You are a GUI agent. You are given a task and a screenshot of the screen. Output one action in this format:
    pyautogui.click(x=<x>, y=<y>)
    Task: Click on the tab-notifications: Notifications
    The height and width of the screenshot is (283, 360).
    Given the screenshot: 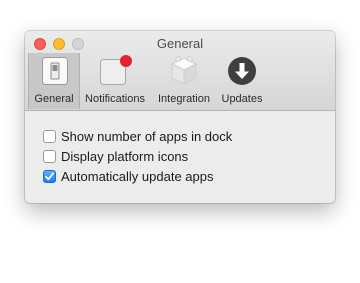 What is the action you would take?
    pyautogui.click(x=115, y=81)
    